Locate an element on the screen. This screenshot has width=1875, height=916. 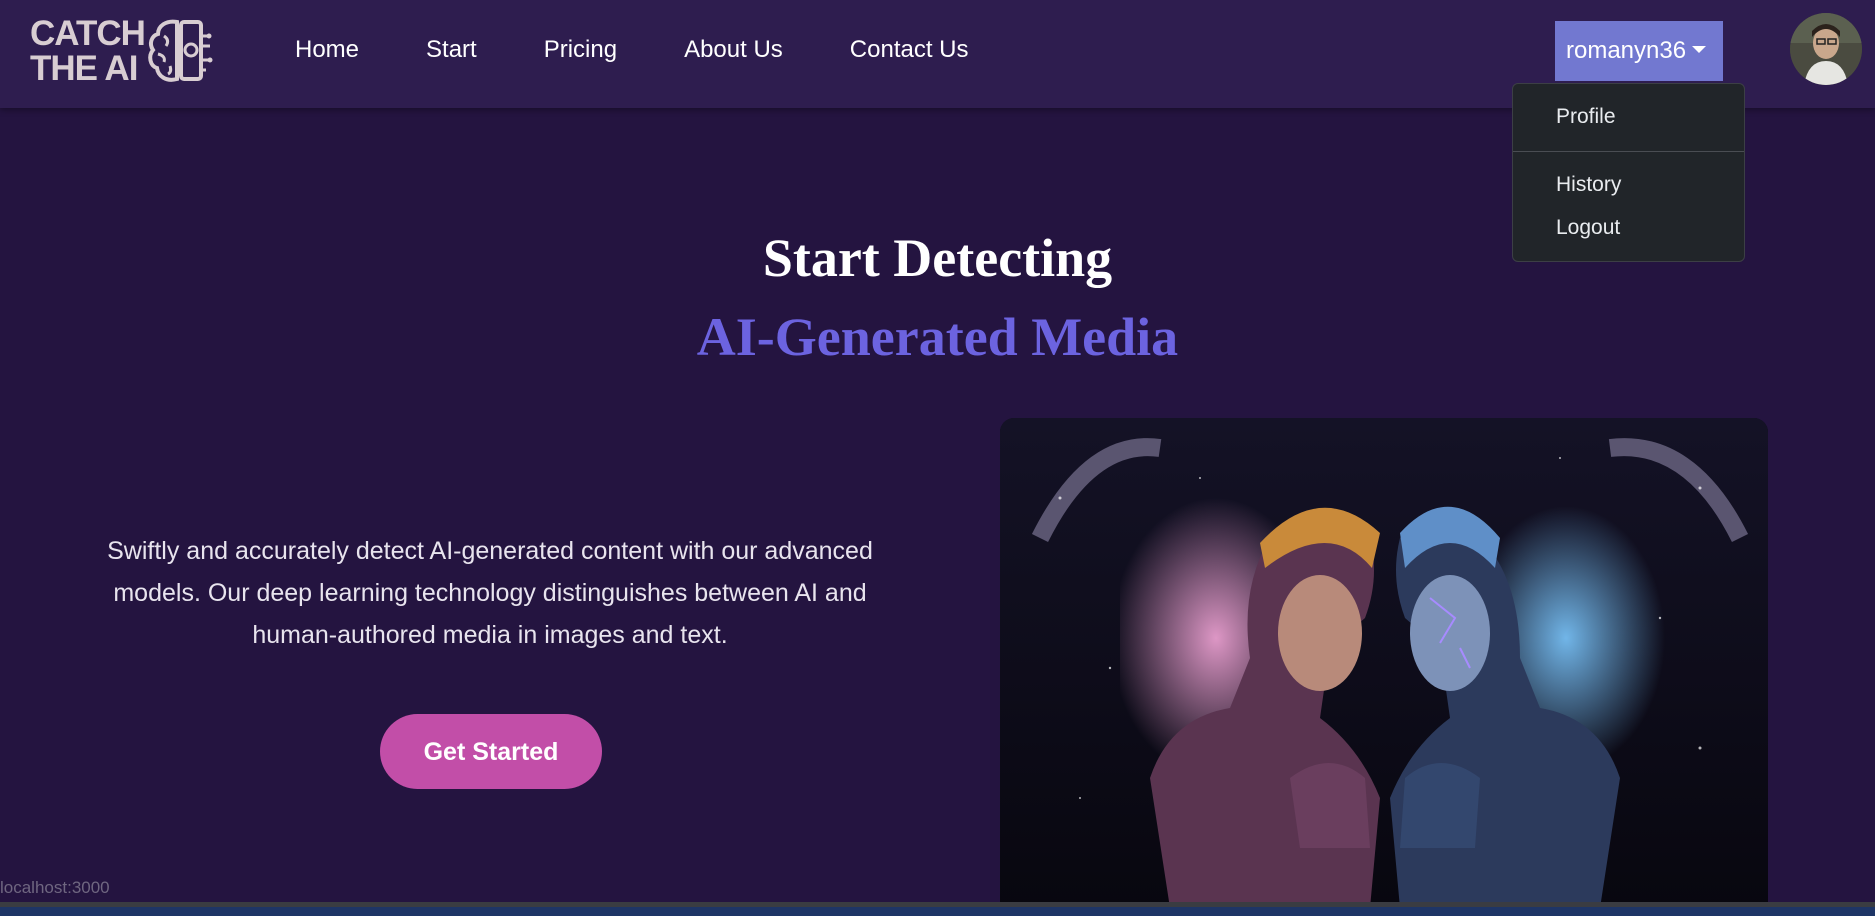
nav-pricing-link: Pricing is located at coordinates (580, 50).